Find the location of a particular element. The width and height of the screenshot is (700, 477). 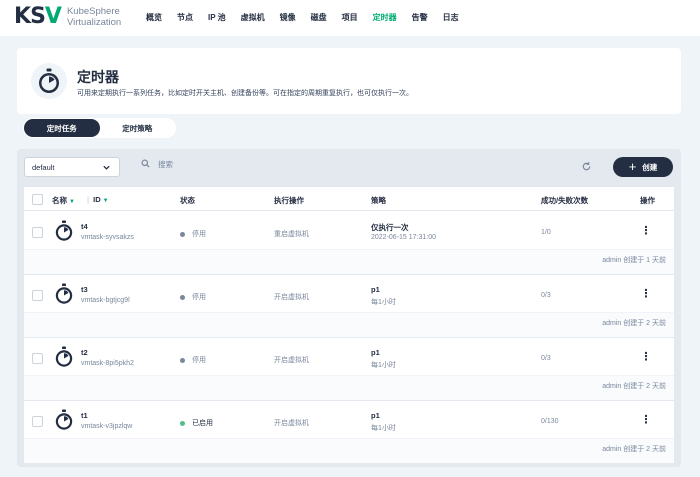

task-action: 重启虚拟机 is located at coordinates (291, 234).